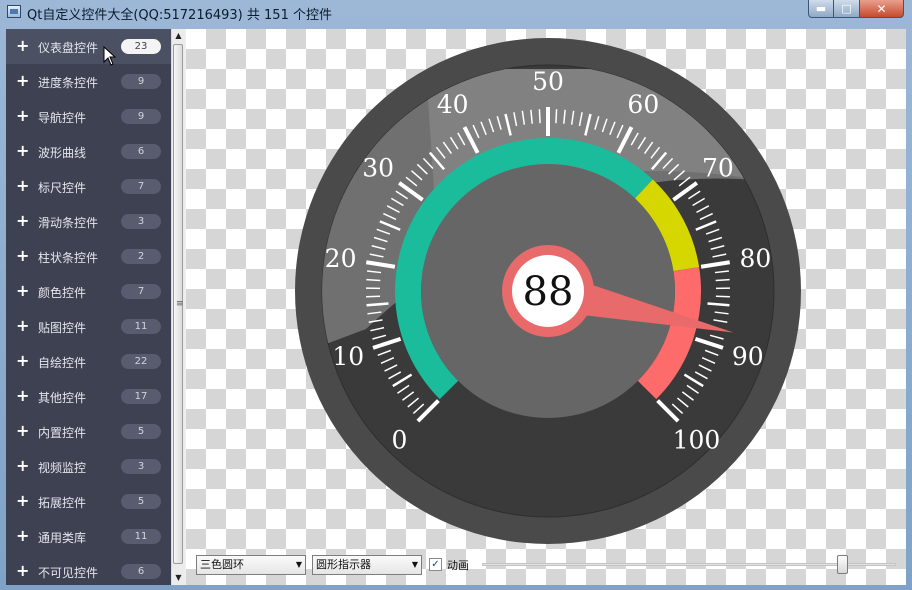 The width and height of the screenshot is (912, 590). I want to click on sidebar-item: + 自绘控件 22, so click(88, 361).